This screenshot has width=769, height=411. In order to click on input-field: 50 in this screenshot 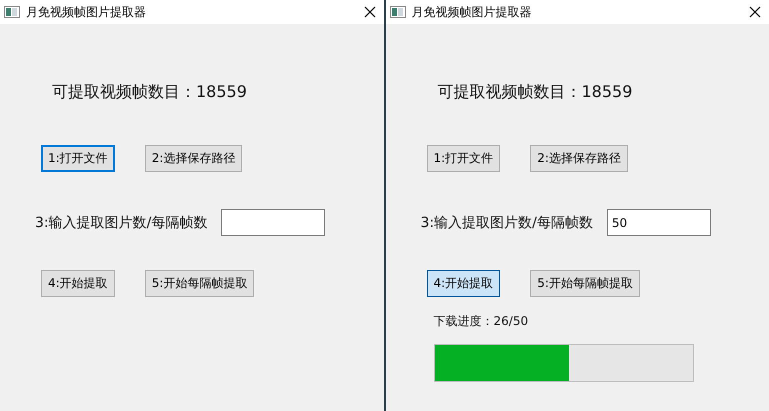, I will do `click(658, 222)`.